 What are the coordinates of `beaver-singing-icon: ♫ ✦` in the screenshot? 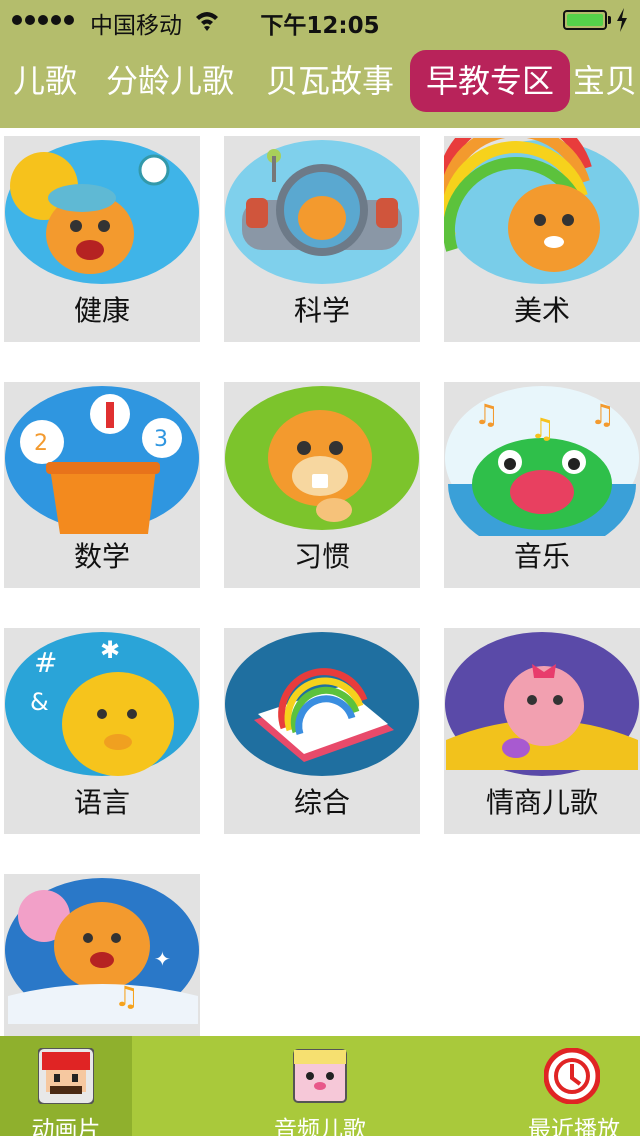 It's located at (102, 951).